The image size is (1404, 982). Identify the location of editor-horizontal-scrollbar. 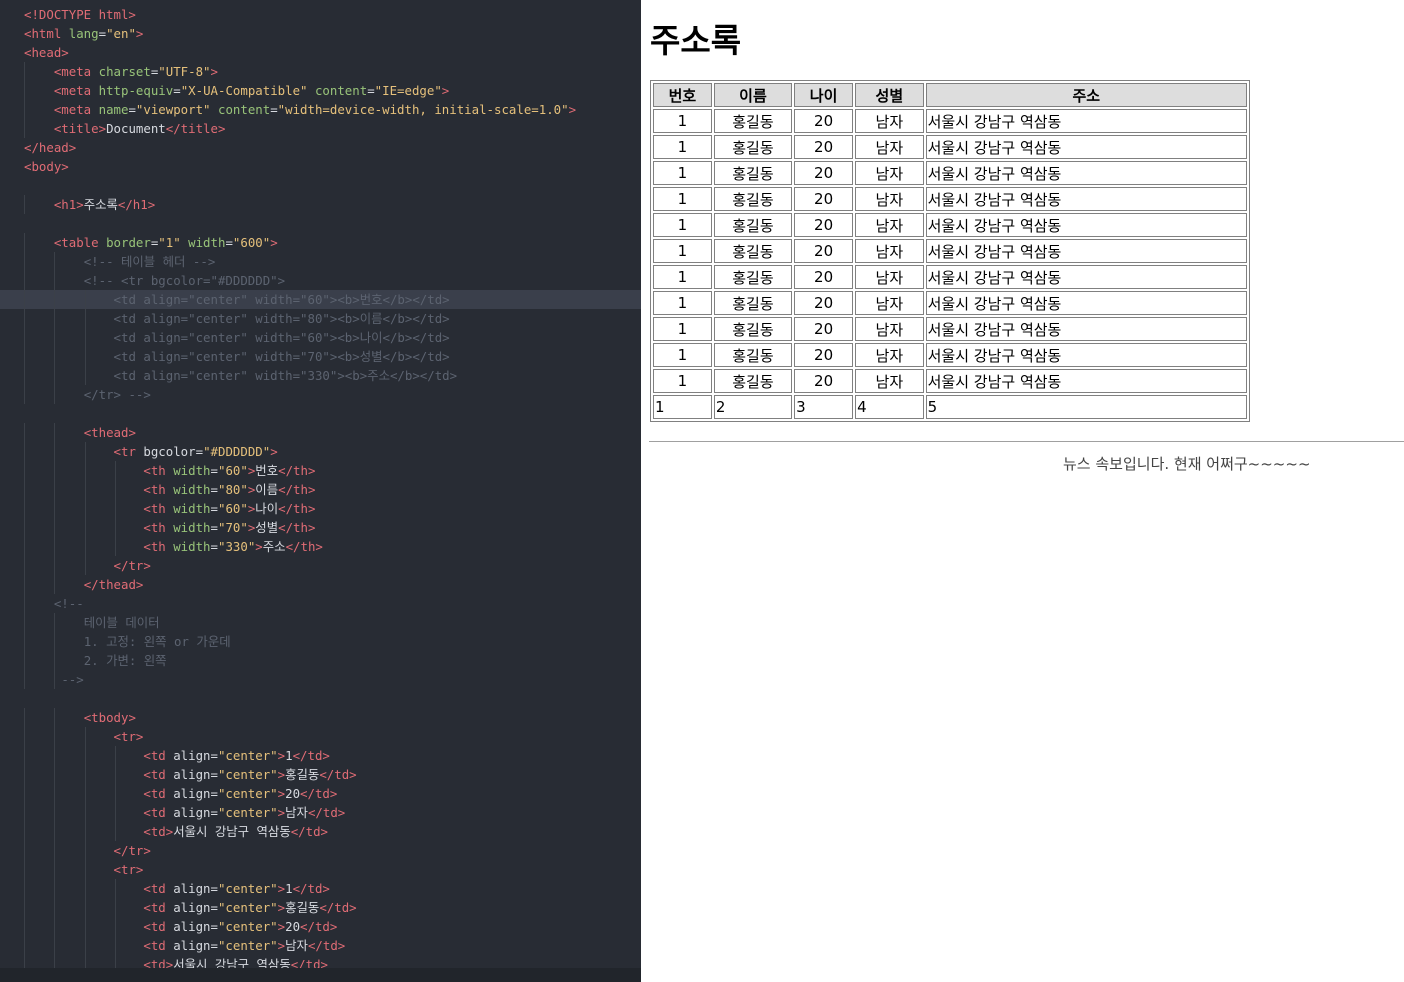
(320, 975).